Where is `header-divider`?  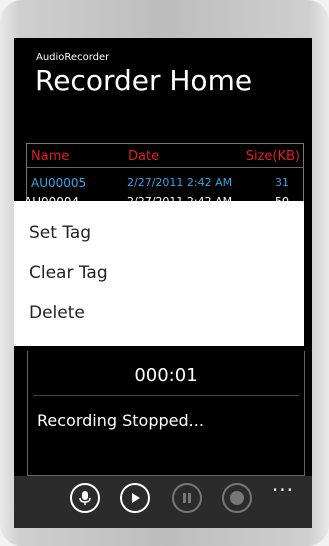
header-divider is located at coordinates (165, 167).